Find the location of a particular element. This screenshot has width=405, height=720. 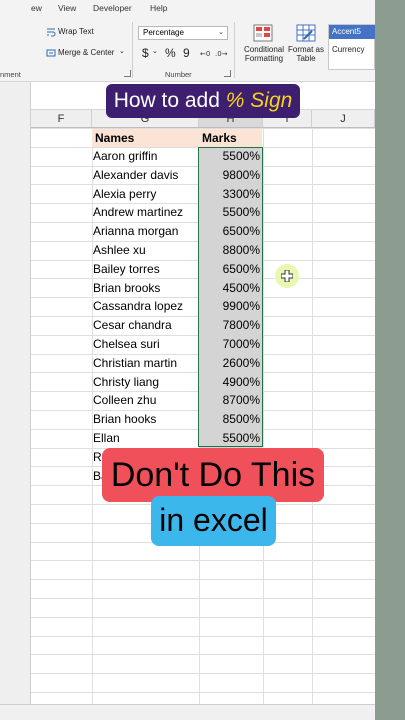

name-cell: Aaron griffin is located at coordinates (125, 156).